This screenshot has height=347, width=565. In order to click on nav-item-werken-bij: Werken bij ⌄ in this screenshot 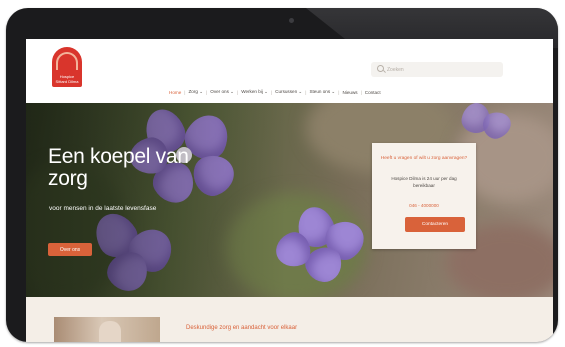, I will do `click(254, 92)`.